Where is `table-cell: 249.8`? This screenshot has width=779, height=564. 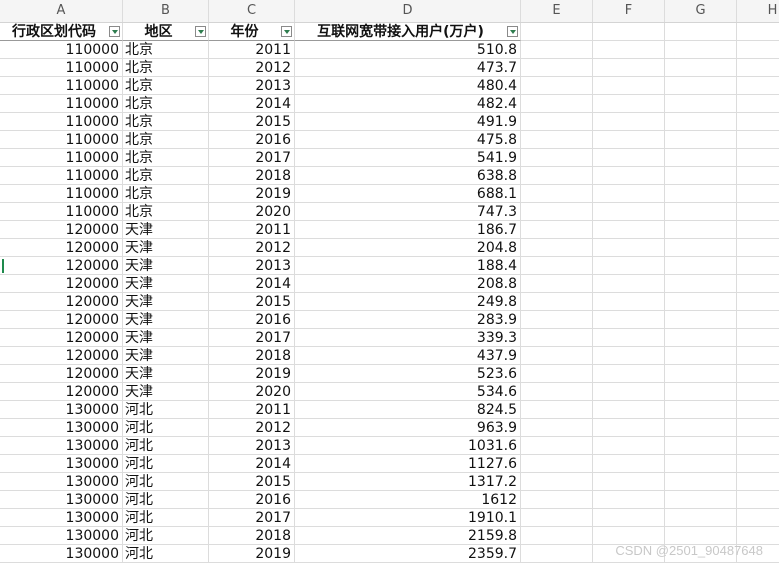
table-cell: 249.8 is located at coordinates (408, 302).